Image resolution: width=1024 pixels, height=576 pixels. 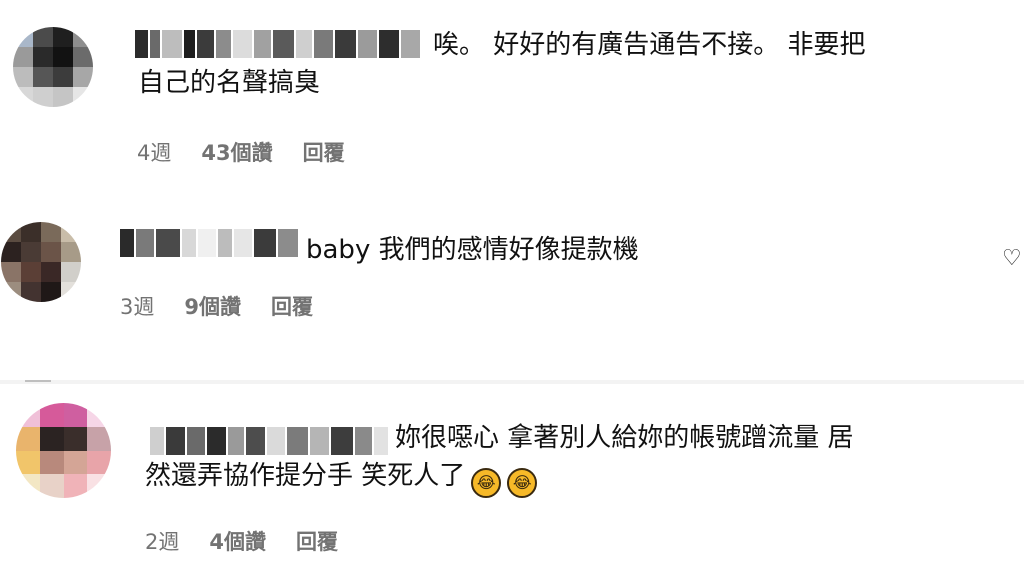 What do you see at coordinates (237, 542) in the screenshot?
I see `like-count: 4個讚` at bounding box center [237, 542].